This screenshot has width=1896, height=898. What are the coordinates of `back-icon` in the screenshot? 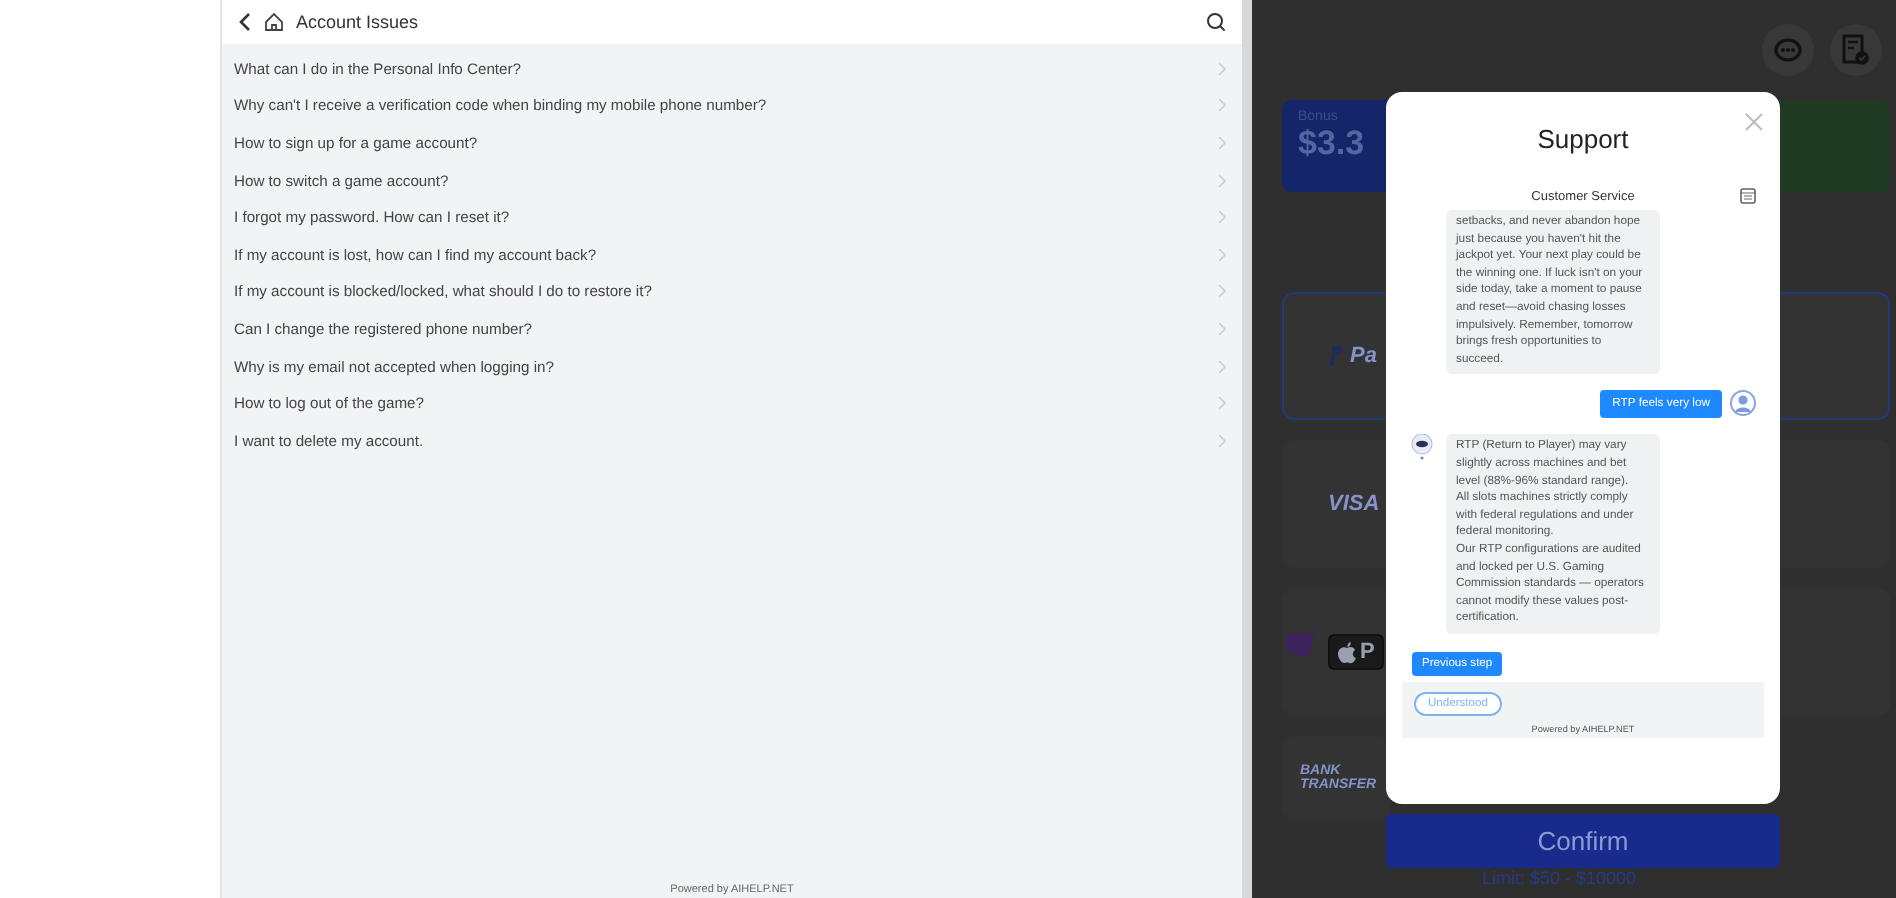 It's located at (245, 22).